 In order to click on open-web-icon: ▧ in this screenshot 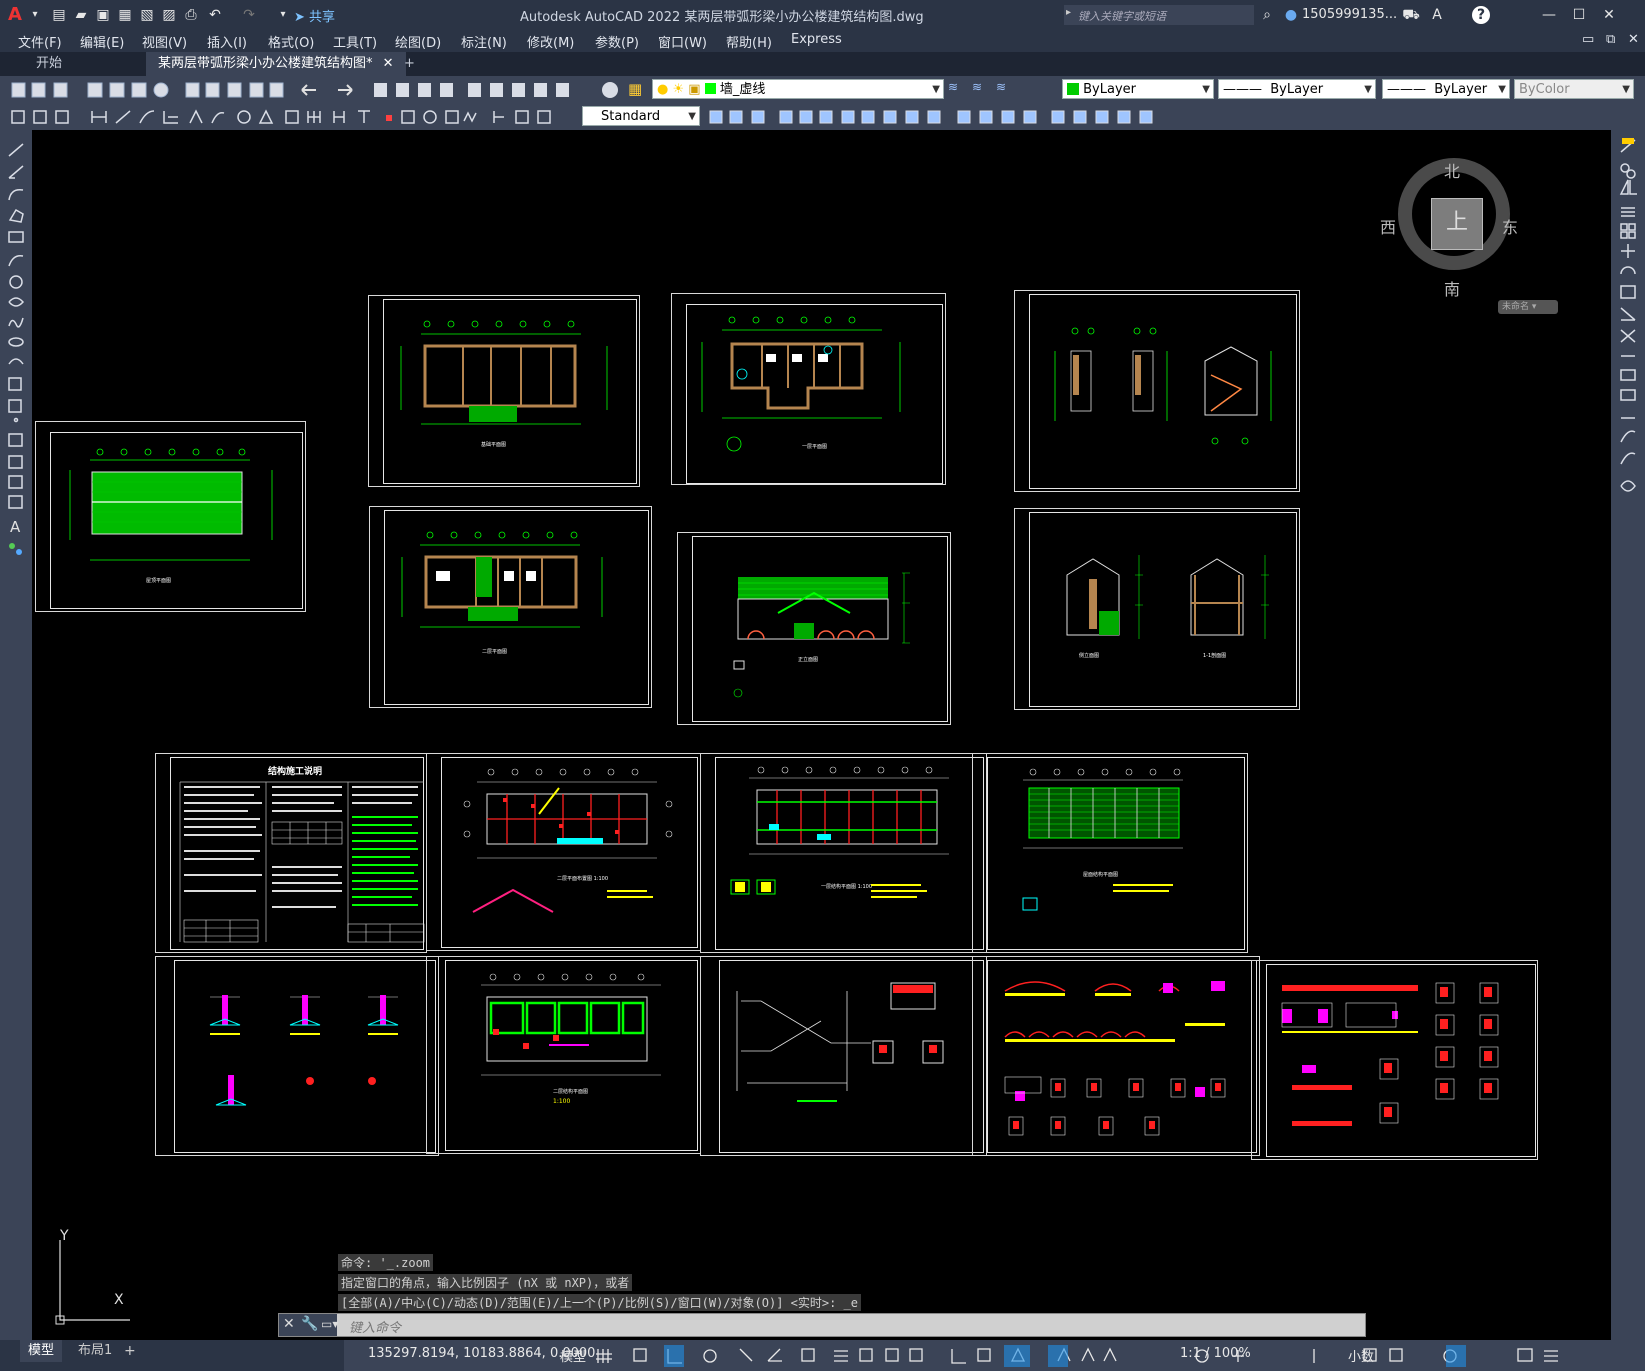, I will do `click(147, 15)`.